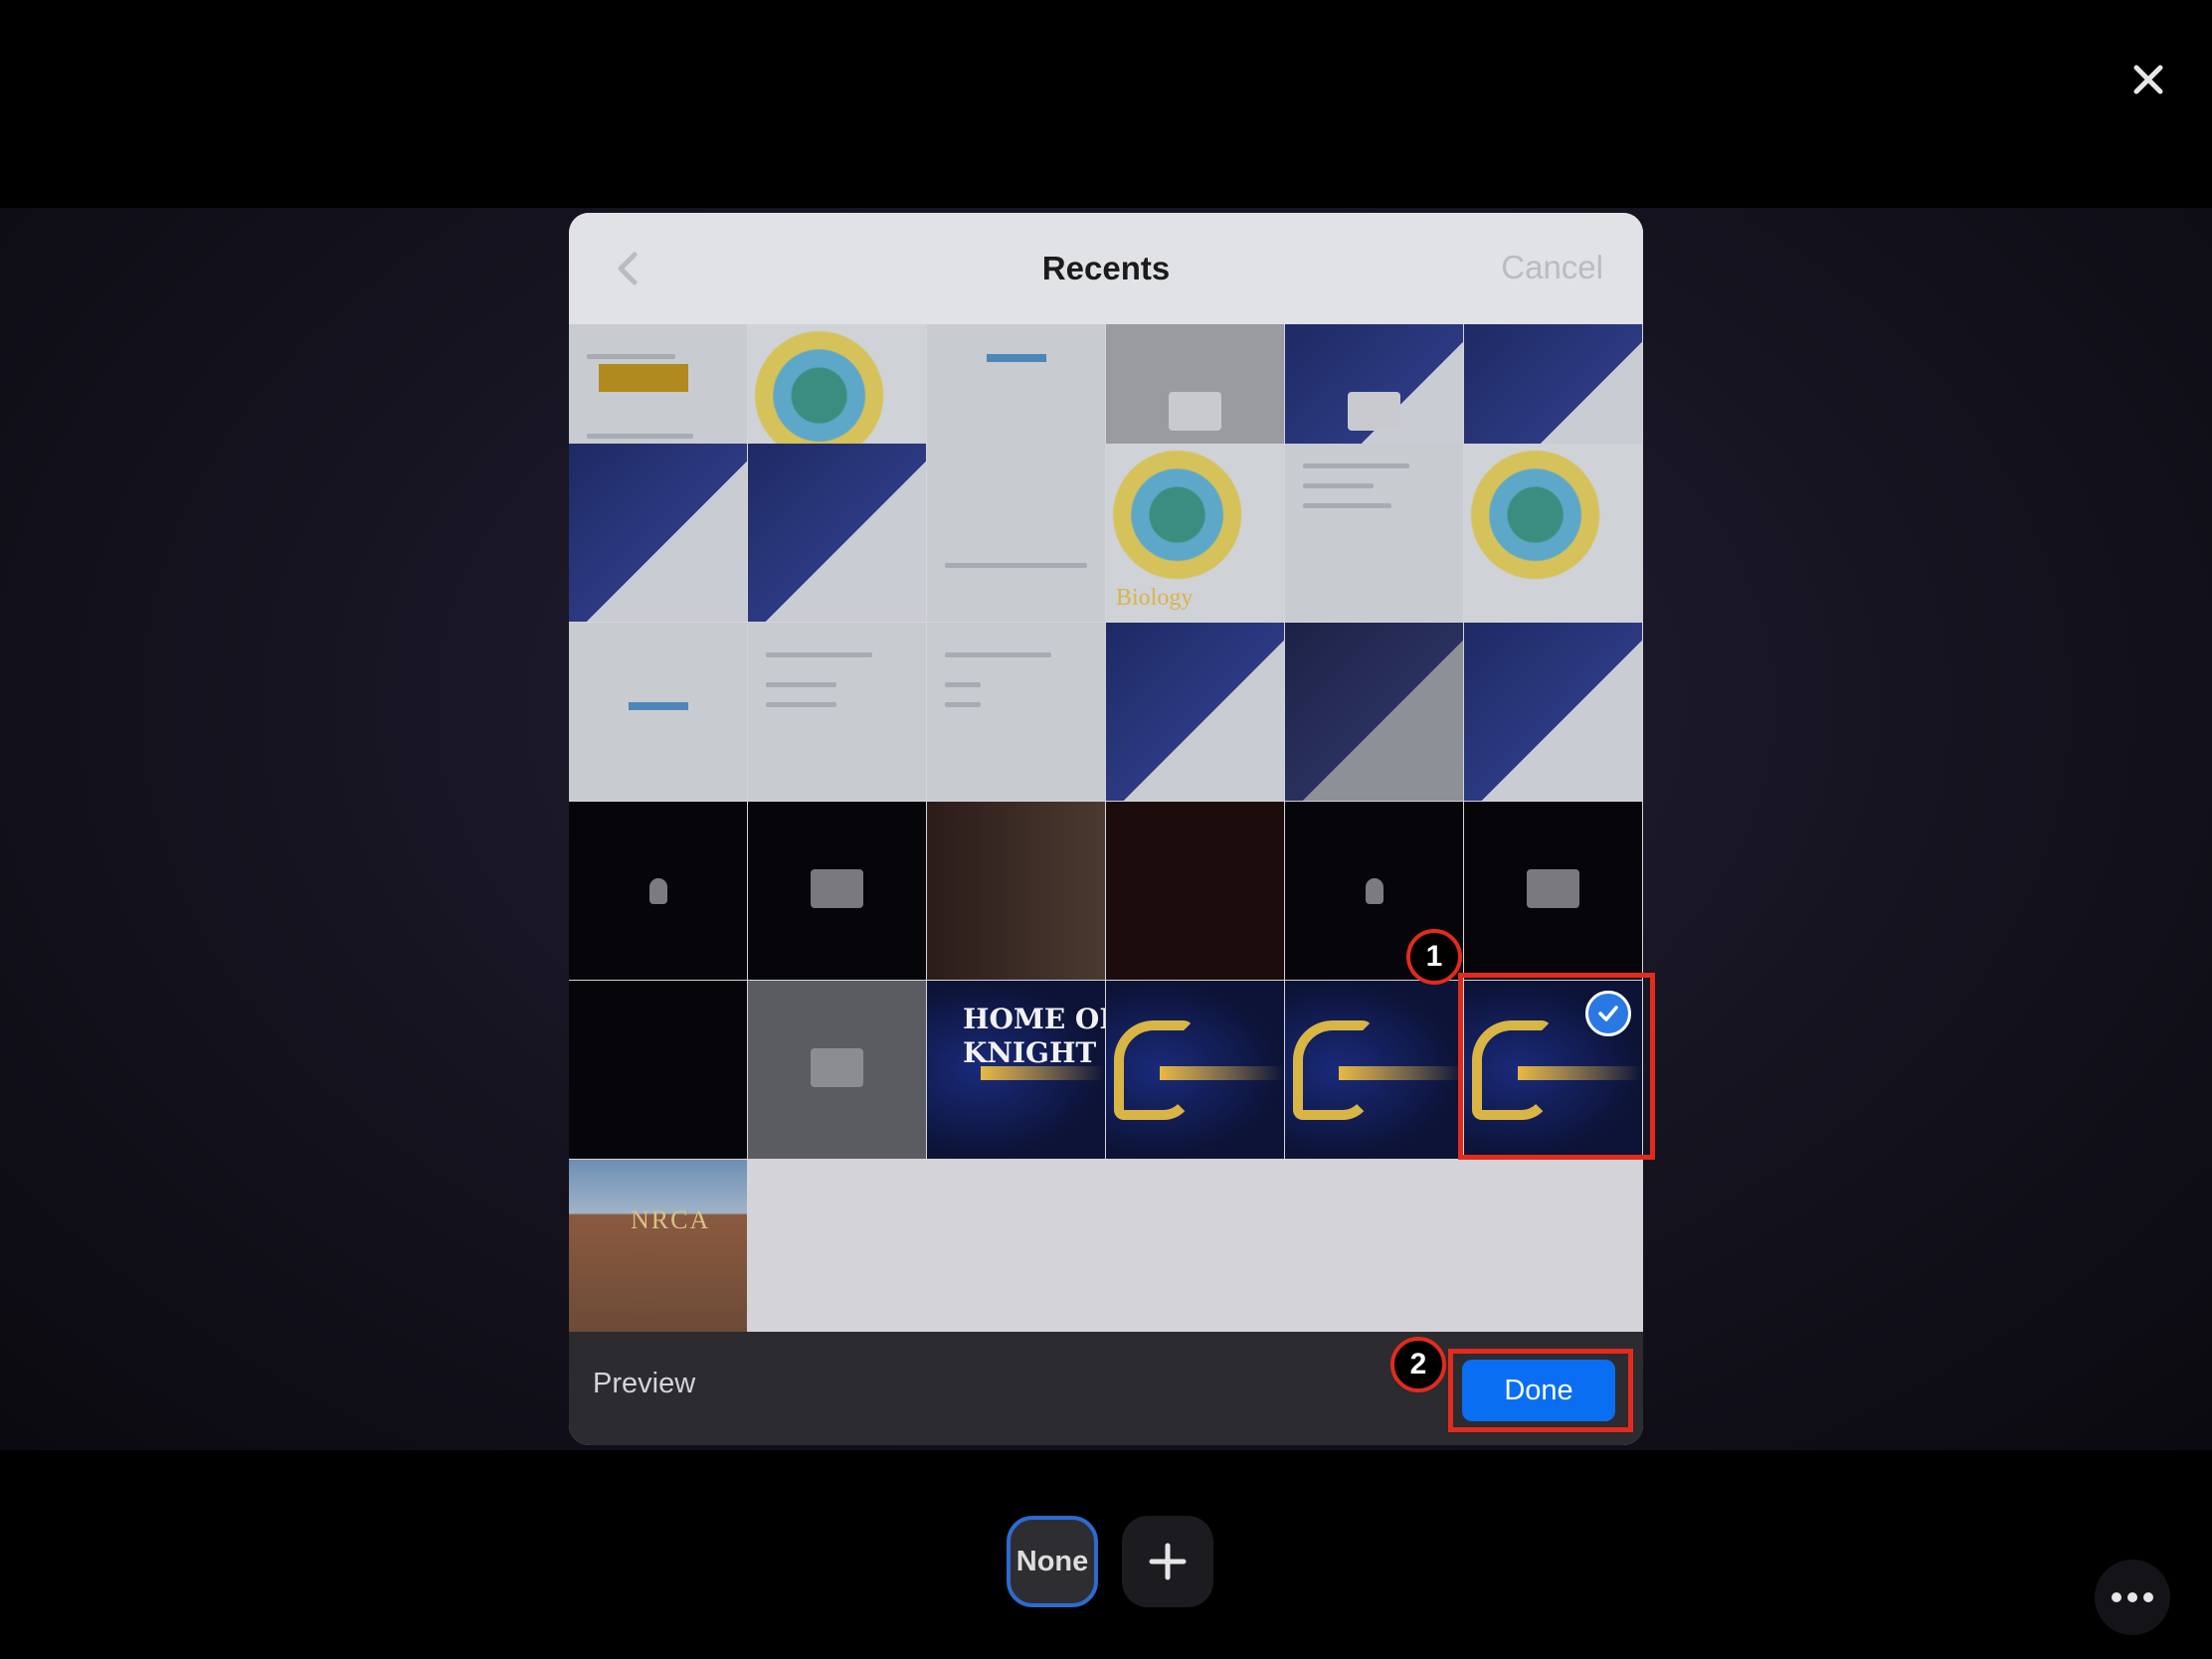  Describe the element at coordinates (658, 1249) in the screenshot. I see `photo-thumb: NRCA` at that location.